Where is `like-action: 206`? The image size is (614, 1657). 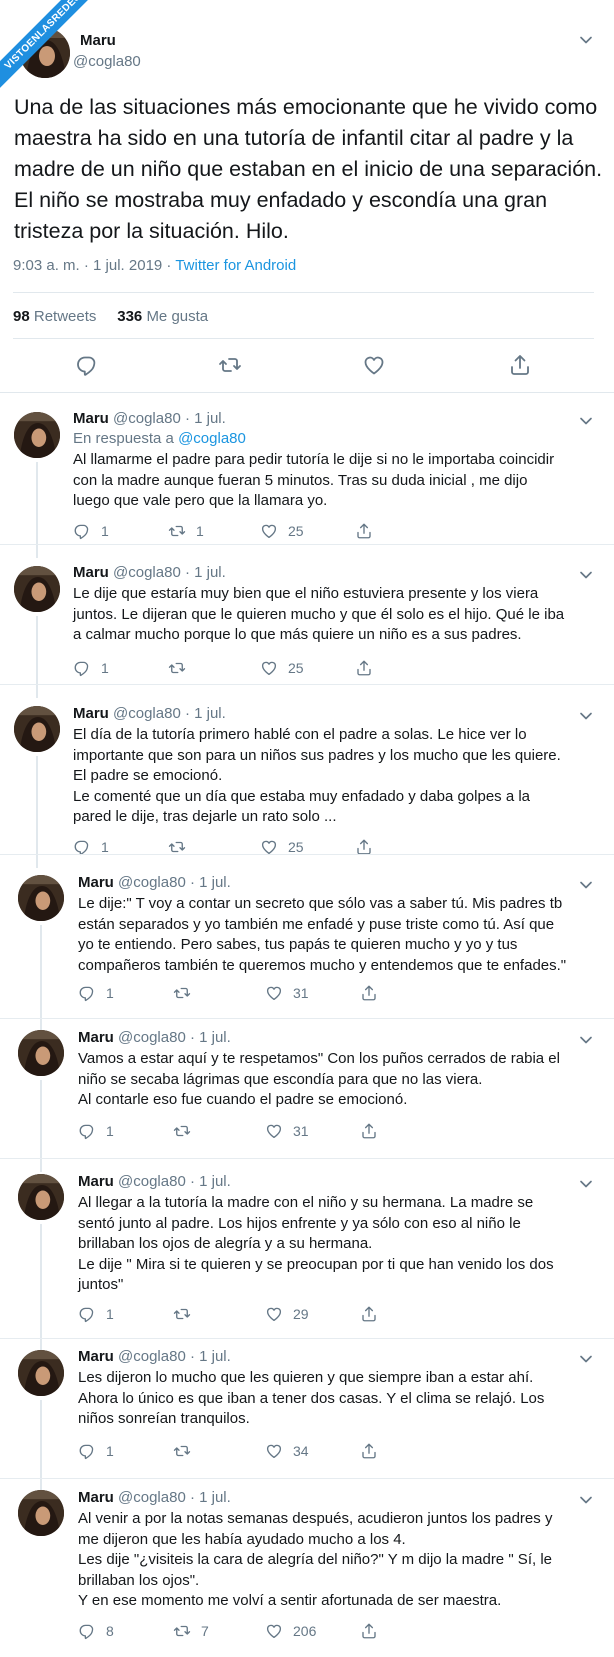
like-action: 206 is located at coordinates (290, 1631).